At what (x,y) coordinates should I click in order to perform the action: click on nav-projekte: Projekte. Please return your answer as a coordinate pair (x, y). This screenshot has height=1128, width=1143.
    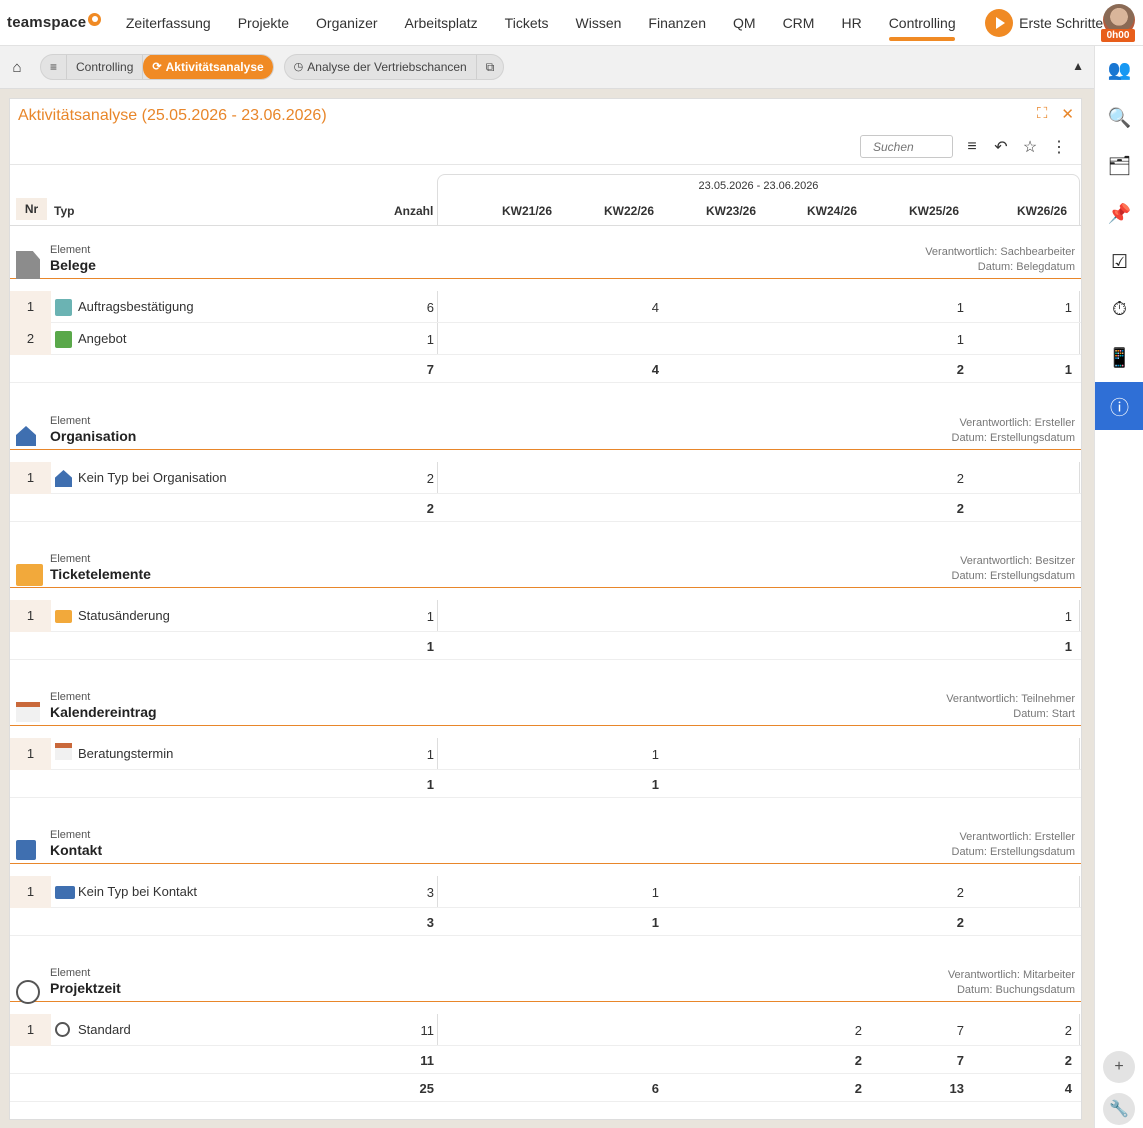
    Looking at the image, I should click on (263, 23).